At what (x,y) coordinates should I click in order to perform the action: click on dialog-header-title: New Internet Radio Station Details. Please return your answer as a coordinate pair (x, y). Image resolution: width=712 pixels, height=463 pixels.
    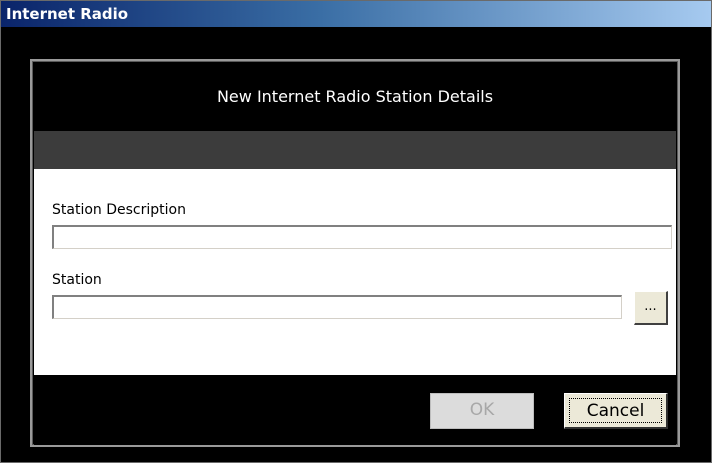
    Looking at the image, I should click on (355, 96).